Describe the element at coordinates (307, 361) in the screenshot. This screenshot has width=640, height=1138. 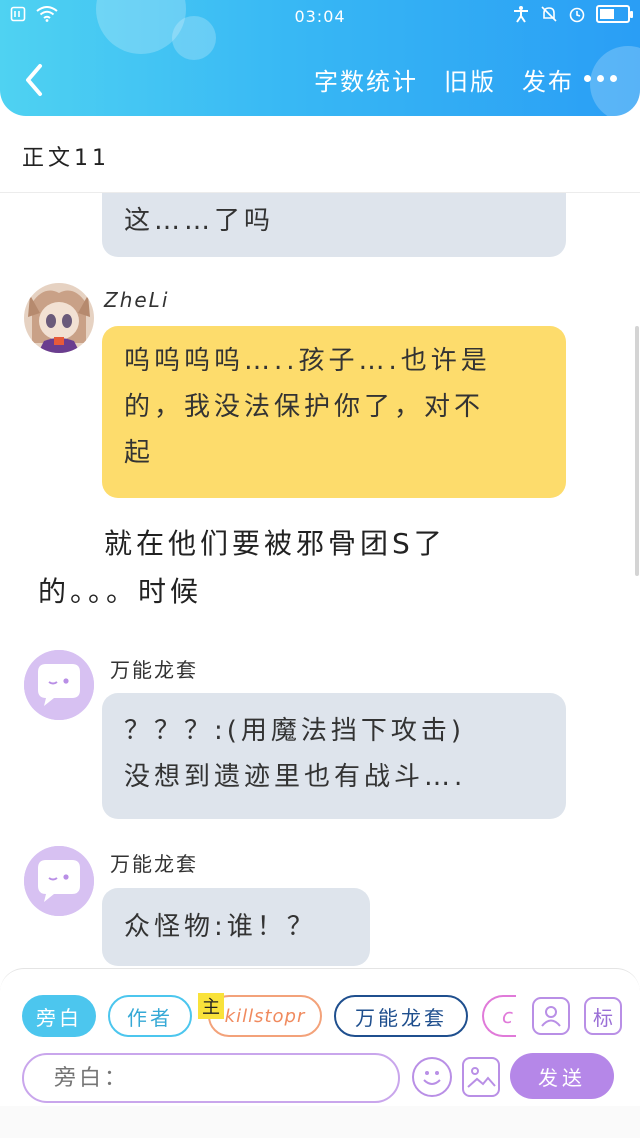
I see `message-line: 呜呜呜呜…..孩子….也许是` at that location.